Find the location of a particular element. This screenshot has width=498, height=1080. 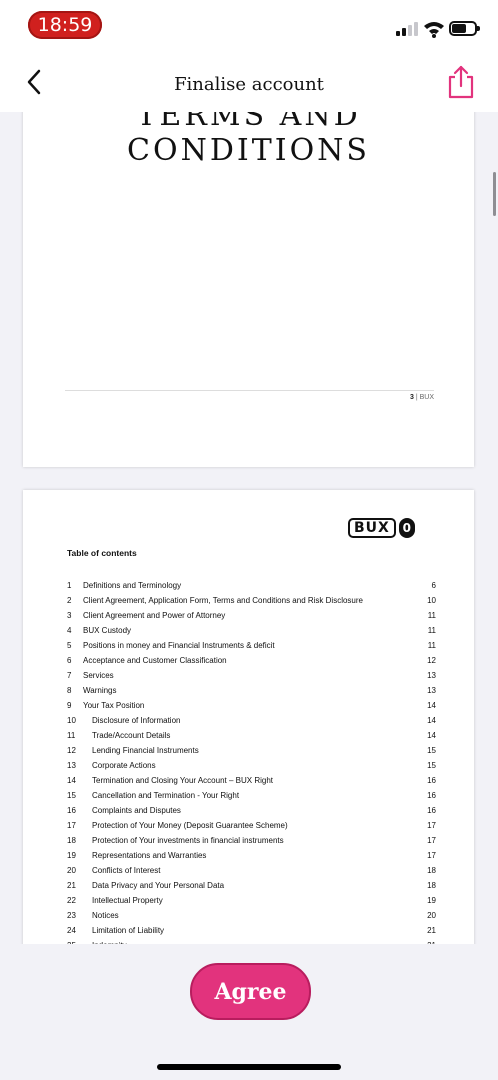

share-icon is located at coordinates (461, 82).